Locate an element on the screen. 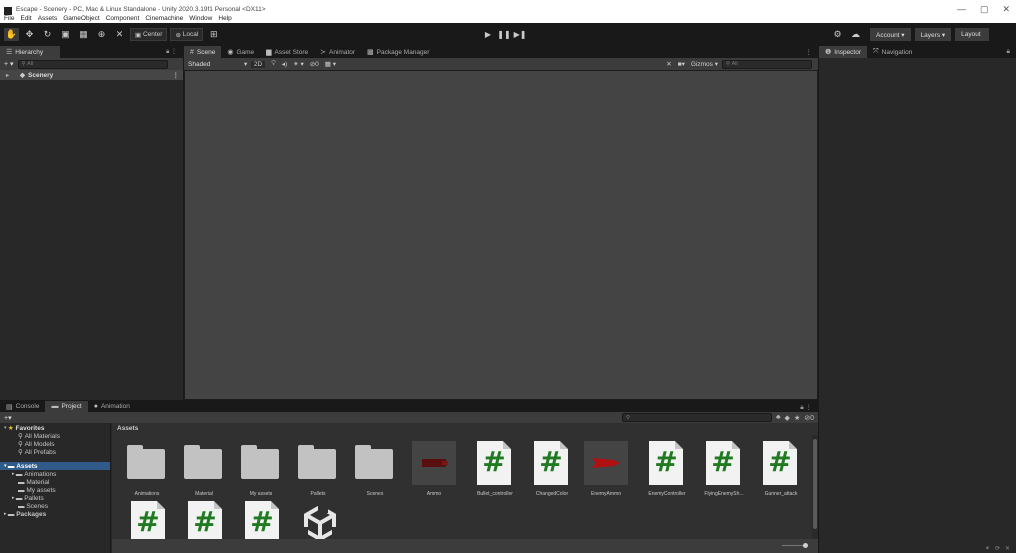  collab-icon: ⚙ is located at coordinates (837, 34).